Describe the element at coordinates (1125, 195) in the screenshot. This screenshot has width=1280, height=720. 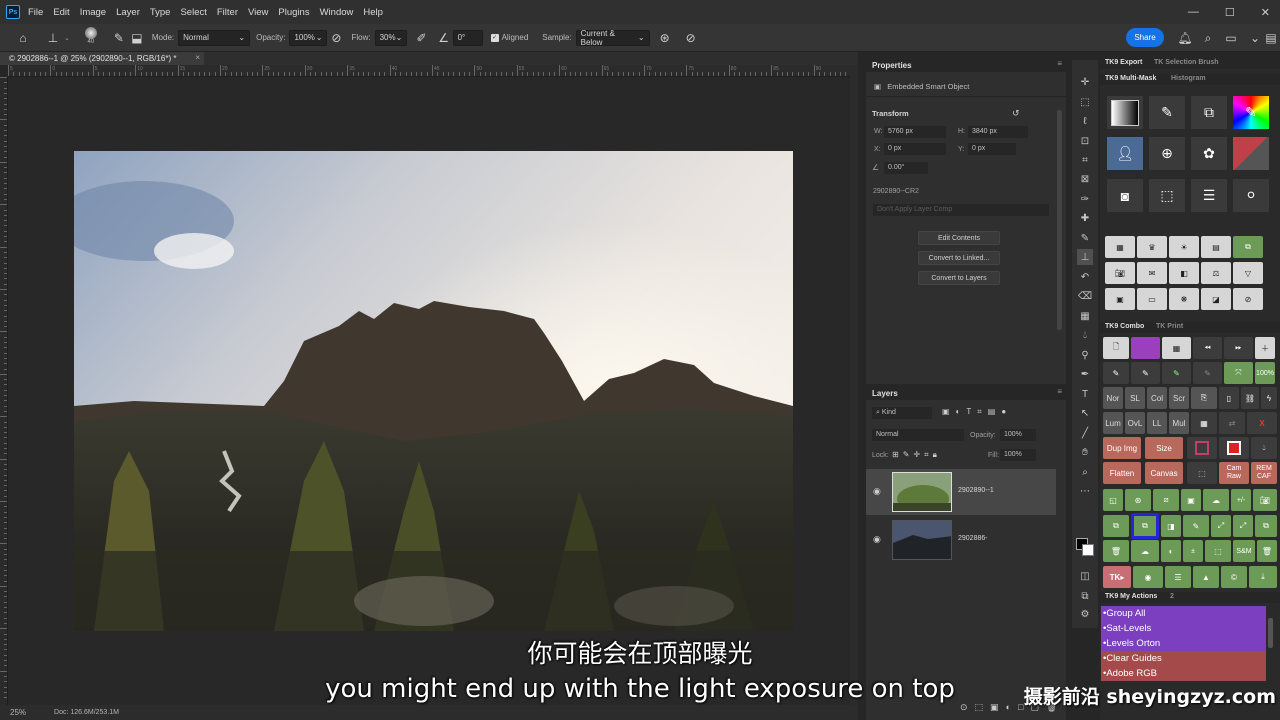
I see `mask-stack-icon: ◙` at that location.